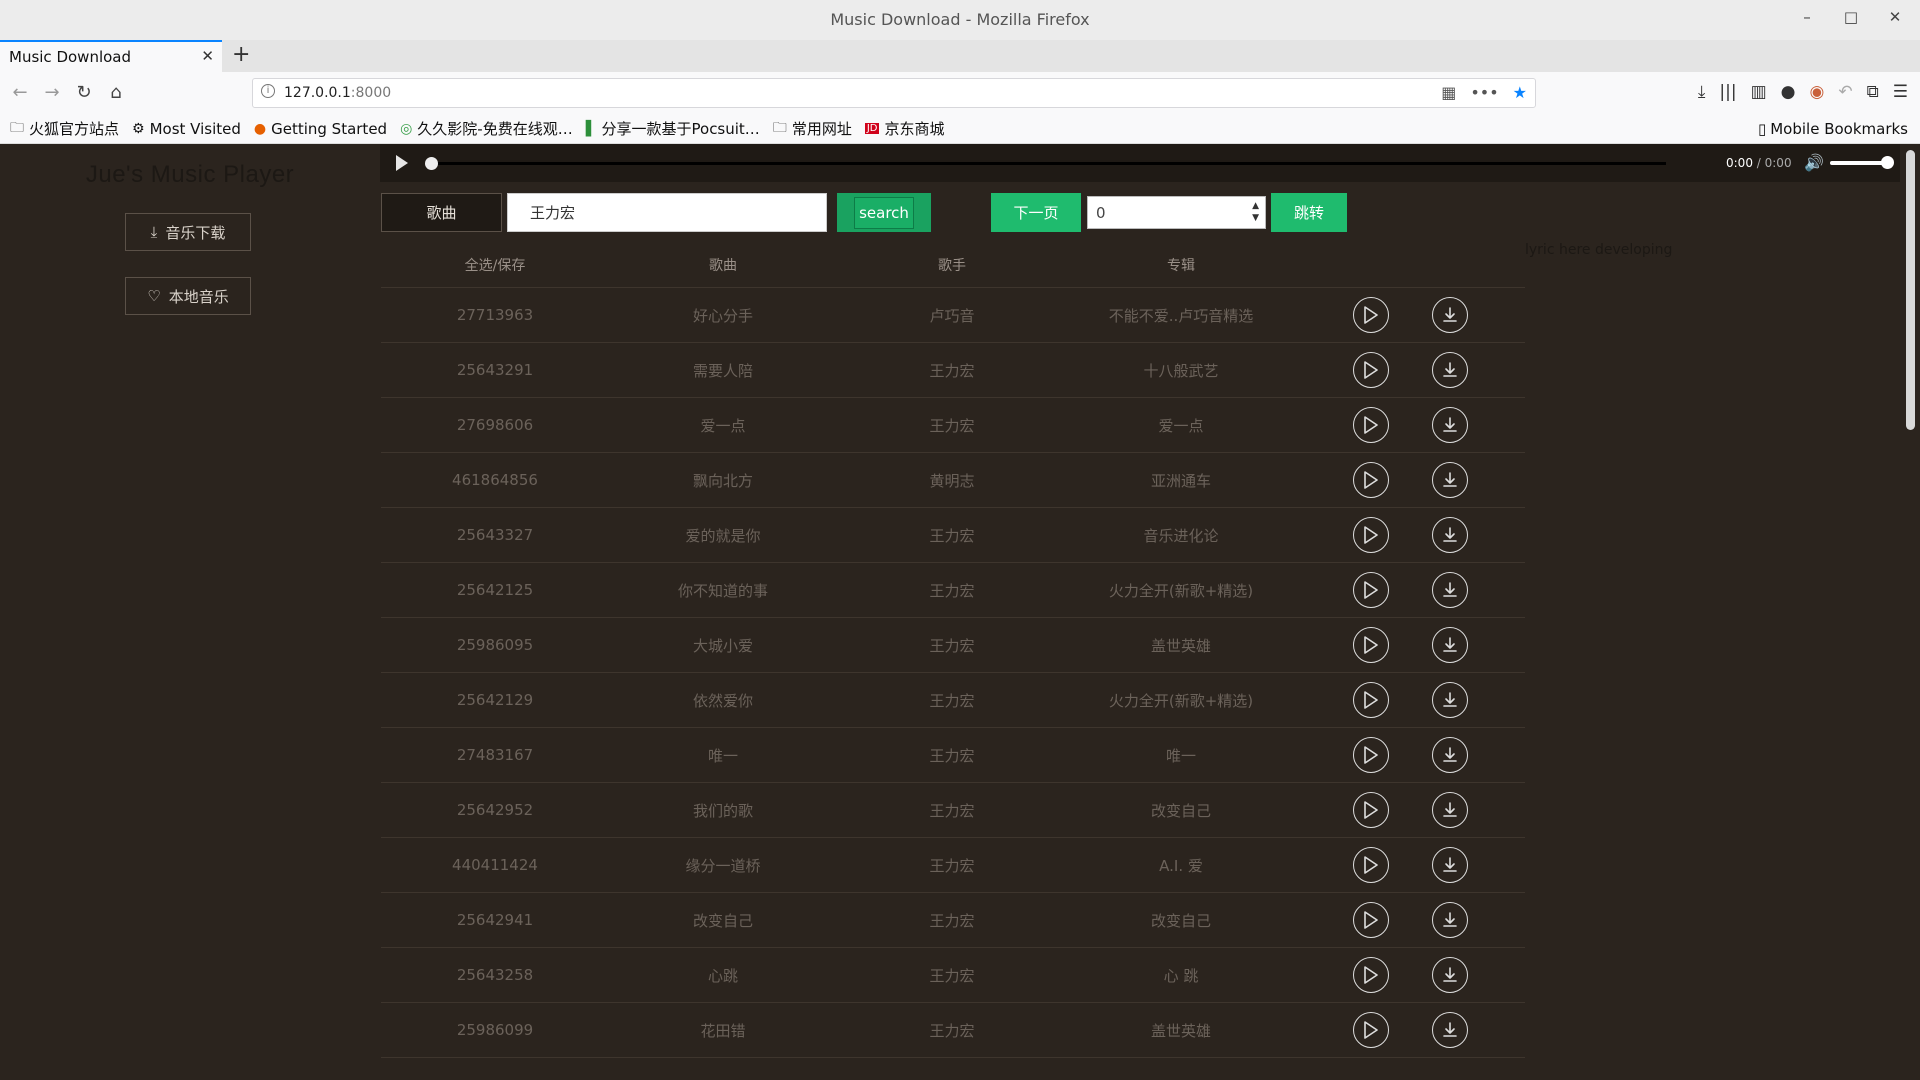 The height and width of the screenshot is (1080, 1920). I want to click on header-select-save: 全选/保存, so click(495, 265).